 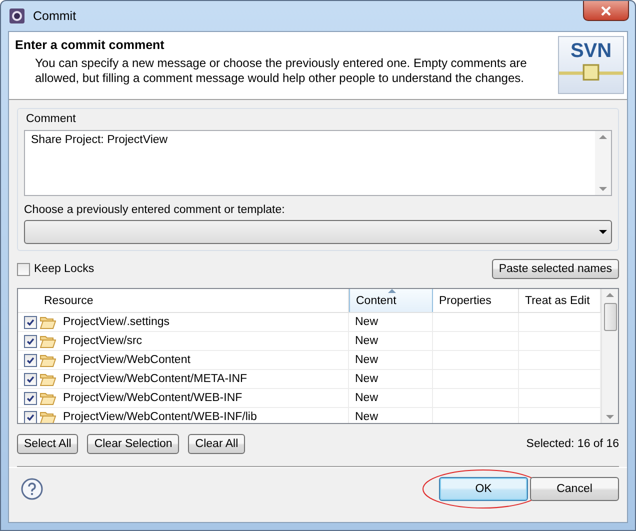 What do you see at coordinates (391, 300) in the screenshot?
I see `column-header: Content` at bounding box center [391, 300].